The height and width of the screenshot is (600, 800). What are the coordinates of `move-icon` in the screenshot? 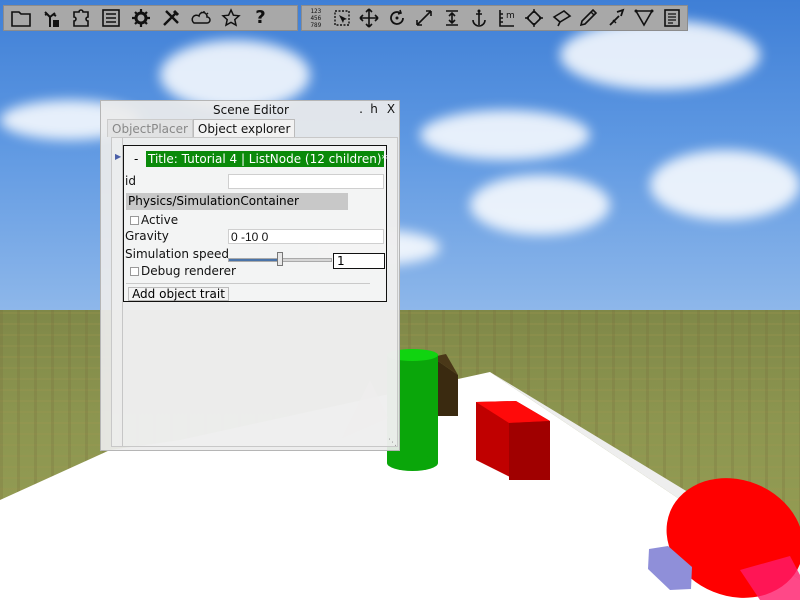 It's located at (369, 18).